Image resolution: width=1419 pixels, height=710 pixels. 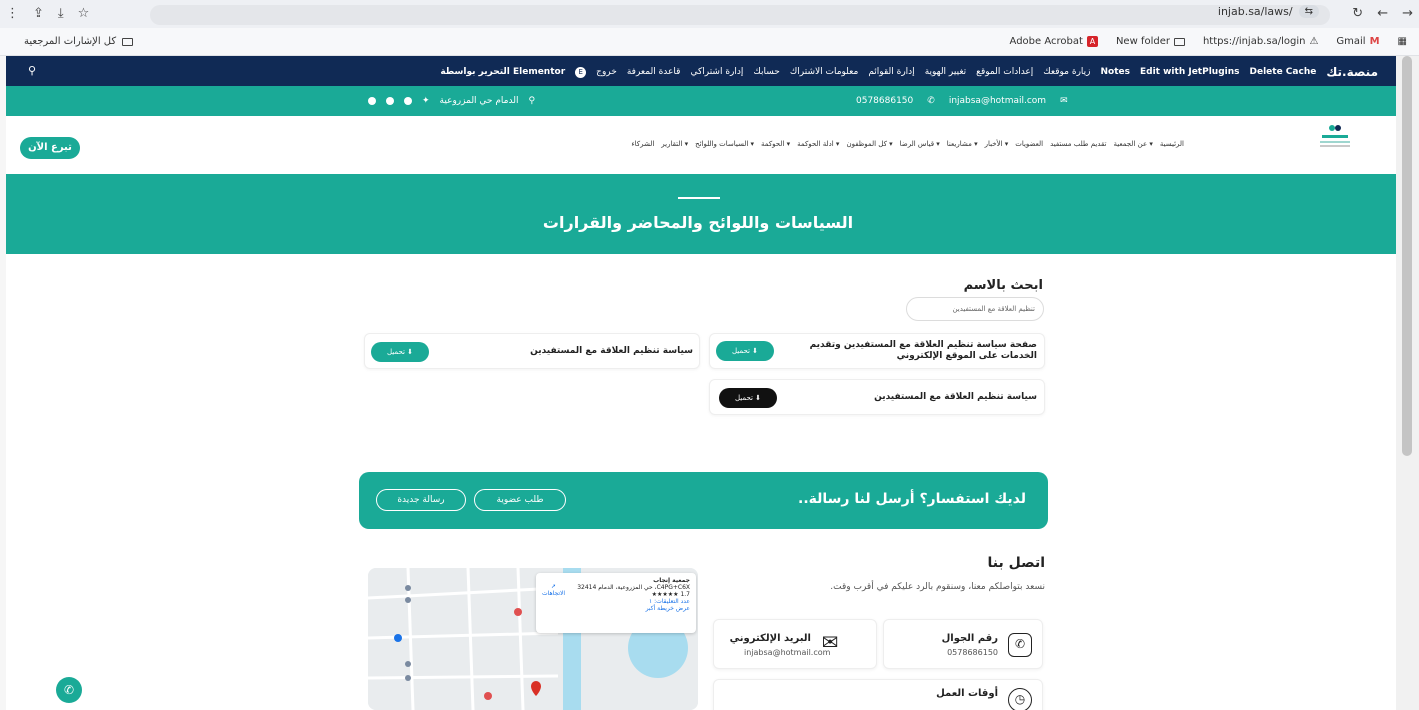 What do you see at coordinates (38, 13) in the screenshot?
I see `share-icon: ⇪` at bounding box center [38, 13].